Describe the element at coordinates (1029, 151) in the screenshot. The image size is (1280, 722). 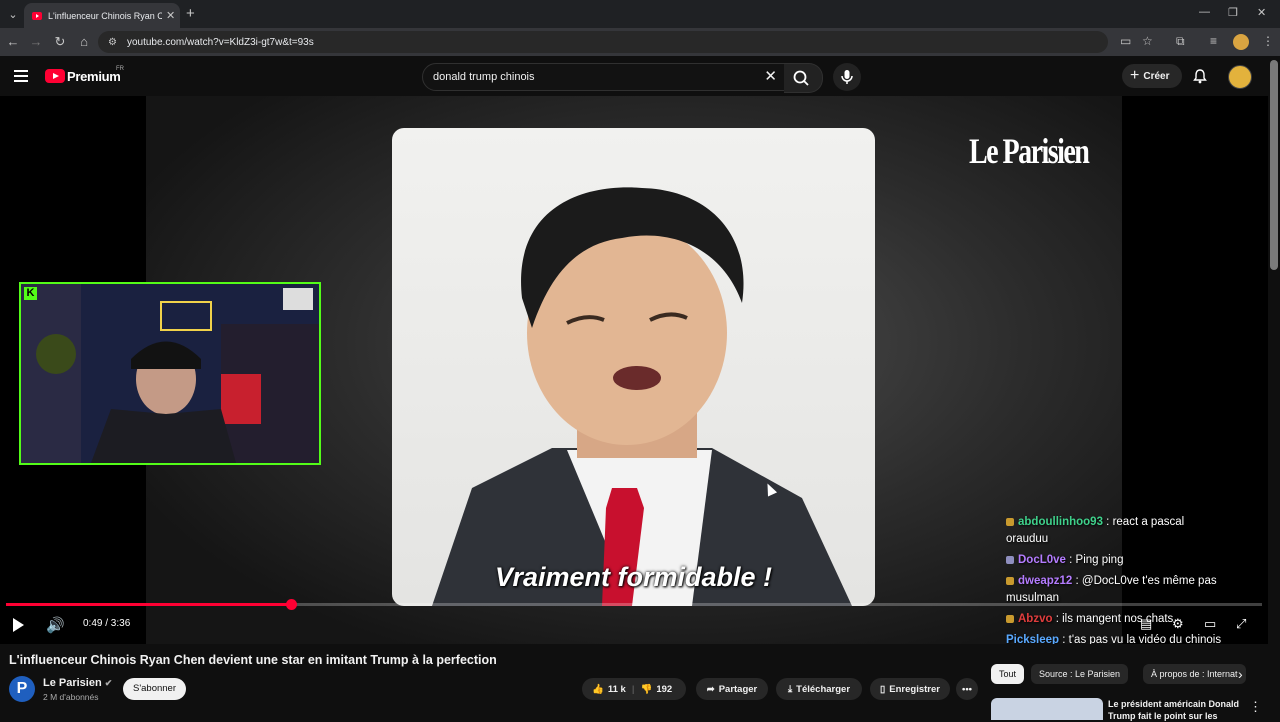
I see `le-parisien-watermark: Le Parisien` at that location.